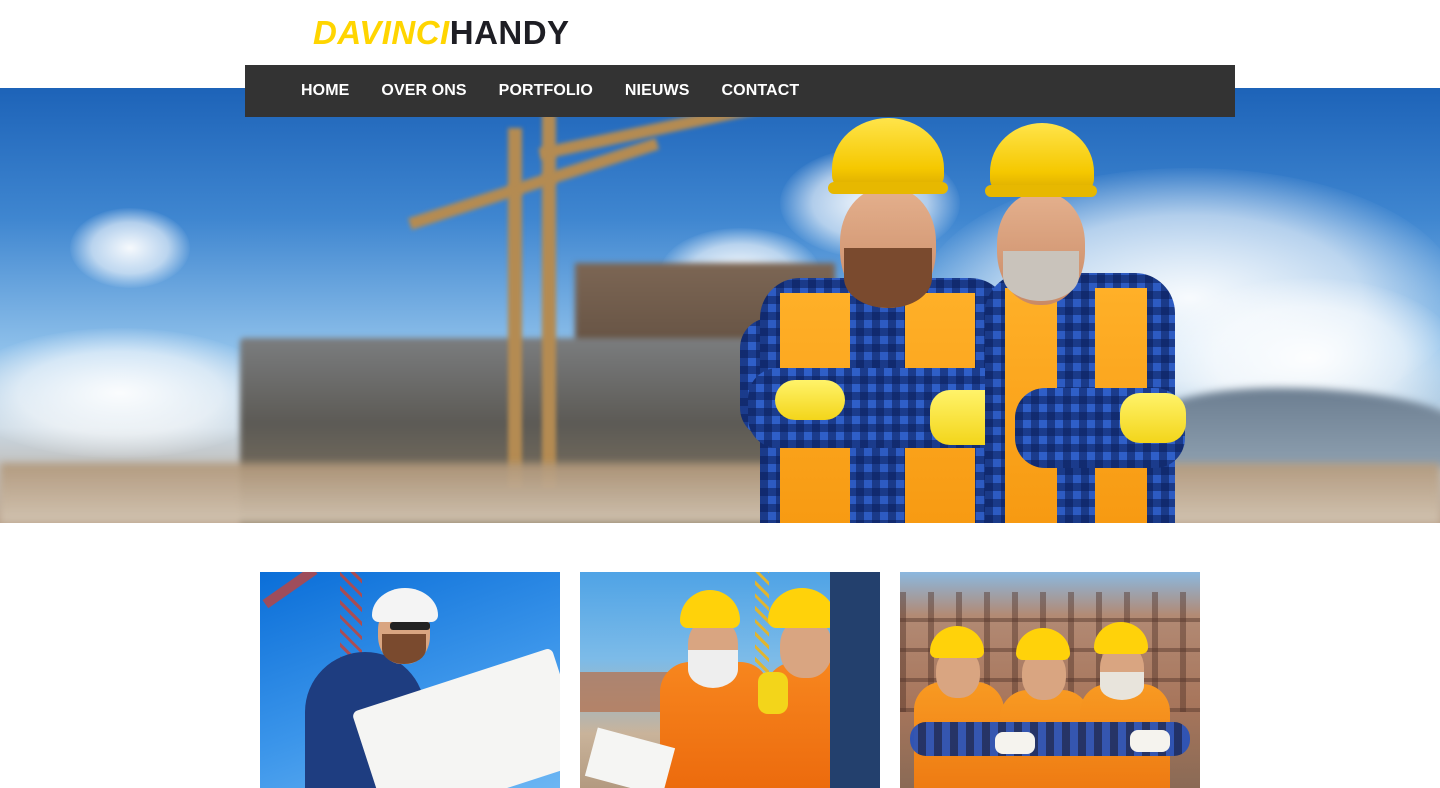 The height and width of the screenshot is (788, 1440). Describe the element at coordinates (410, 680) in the screenshot. I see `engineer-reading-blueprint-image` at that location.